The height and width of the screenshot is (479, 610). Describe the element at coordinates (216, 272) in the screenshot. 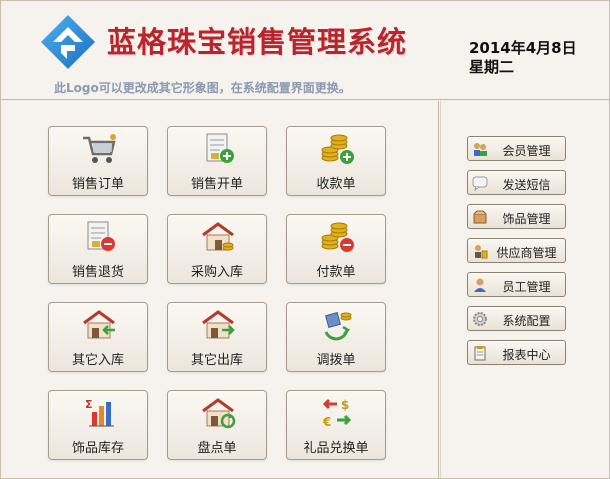

I see `tile-label: 采购入库` at that location.